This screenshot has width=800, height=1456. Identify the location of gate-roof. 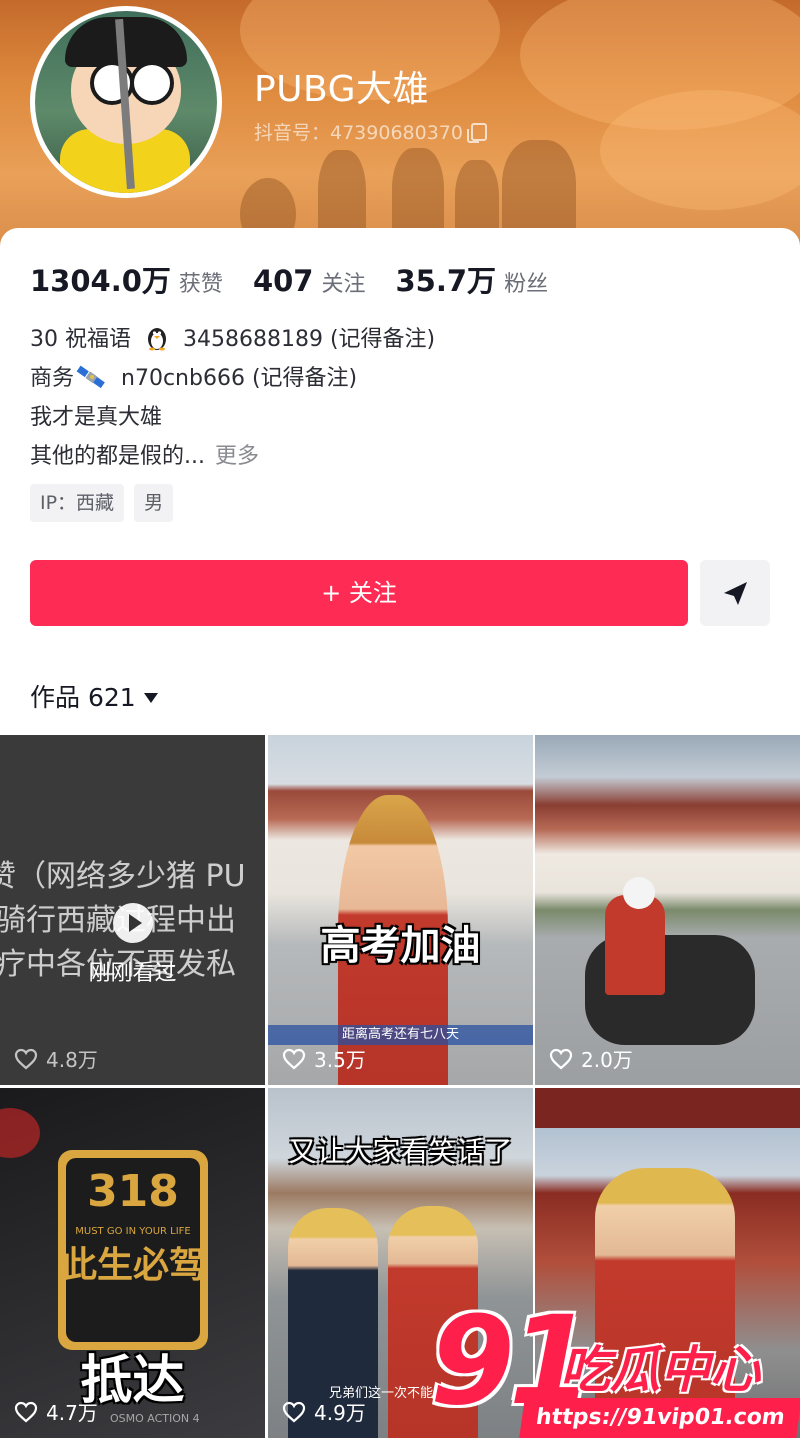
(667, 1108).